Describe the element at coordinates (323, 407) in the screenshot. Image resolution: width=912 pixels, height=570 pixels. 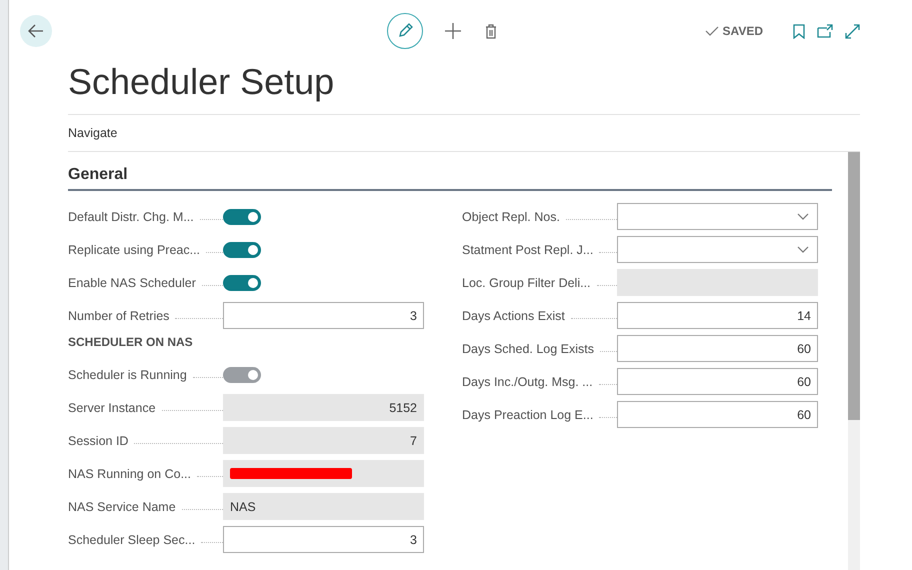
I see `readonly-field: 5152` at that location.